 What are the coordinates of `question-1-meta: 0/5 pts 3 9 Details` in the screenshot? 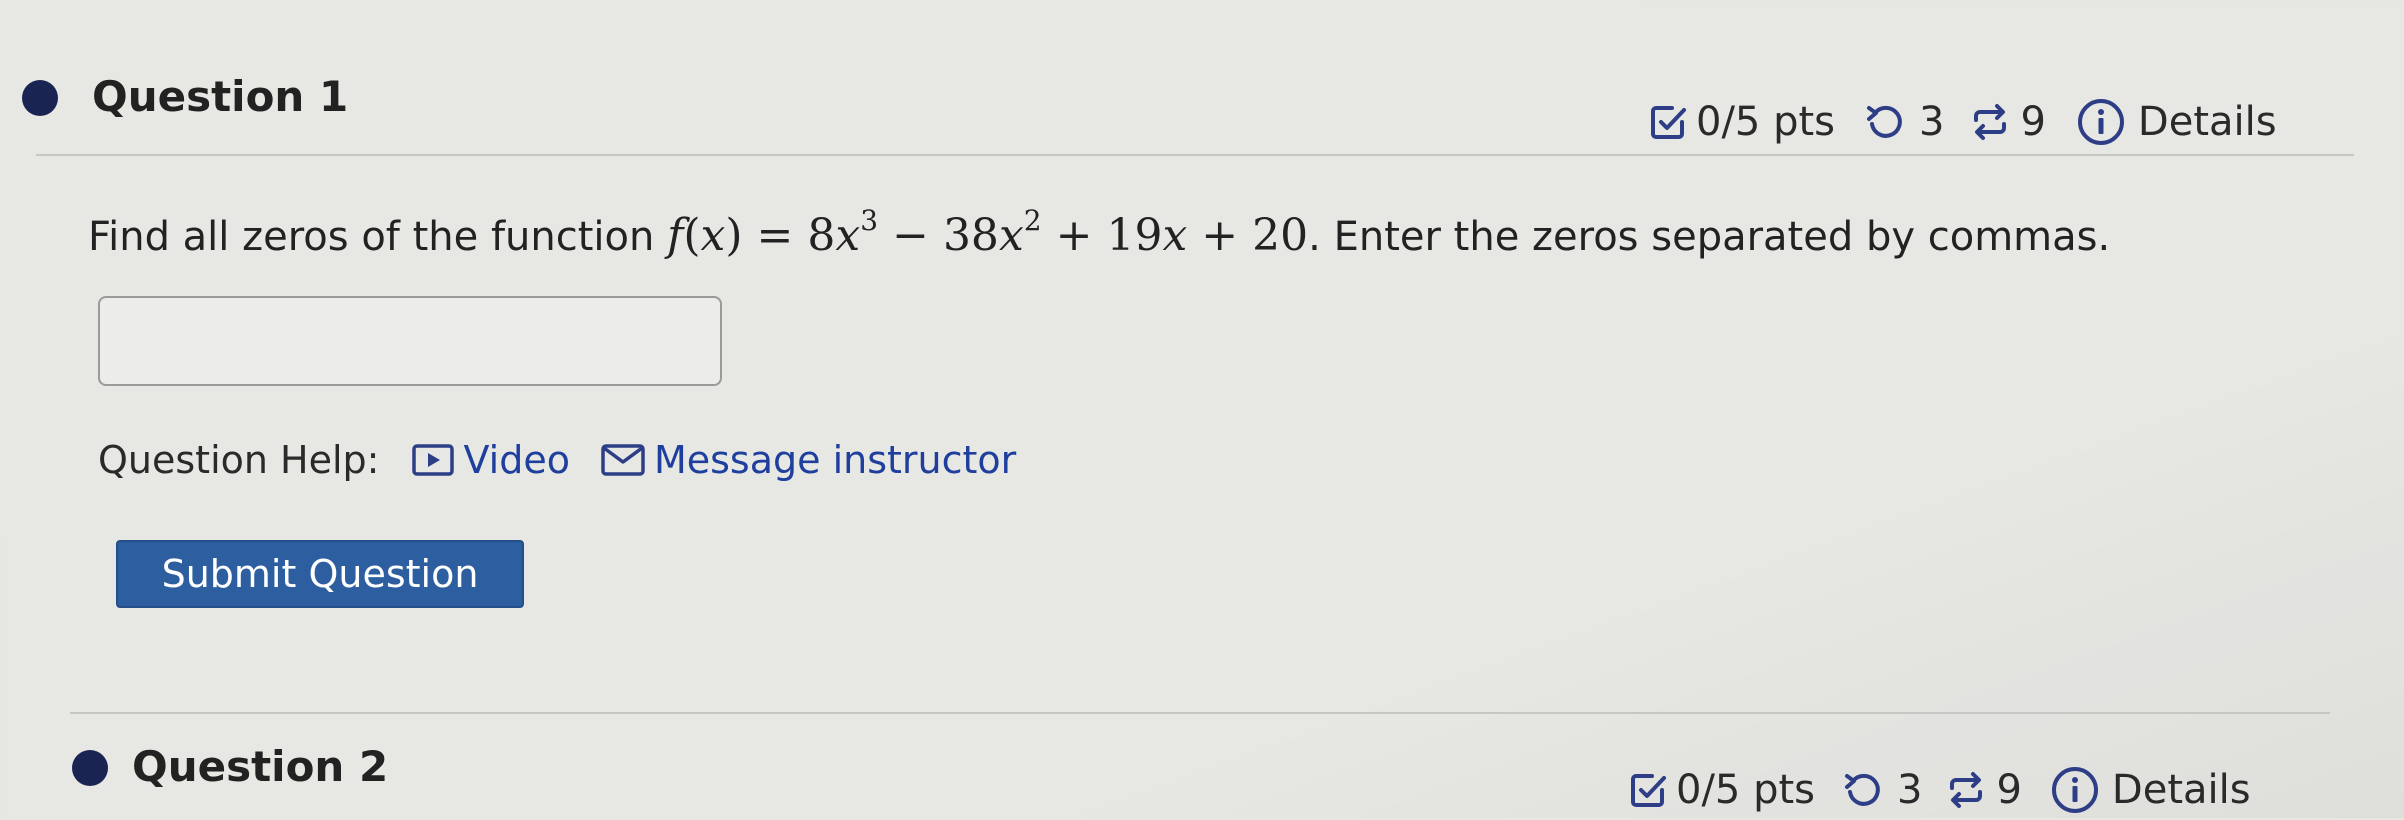 It's located at (1962, 122).